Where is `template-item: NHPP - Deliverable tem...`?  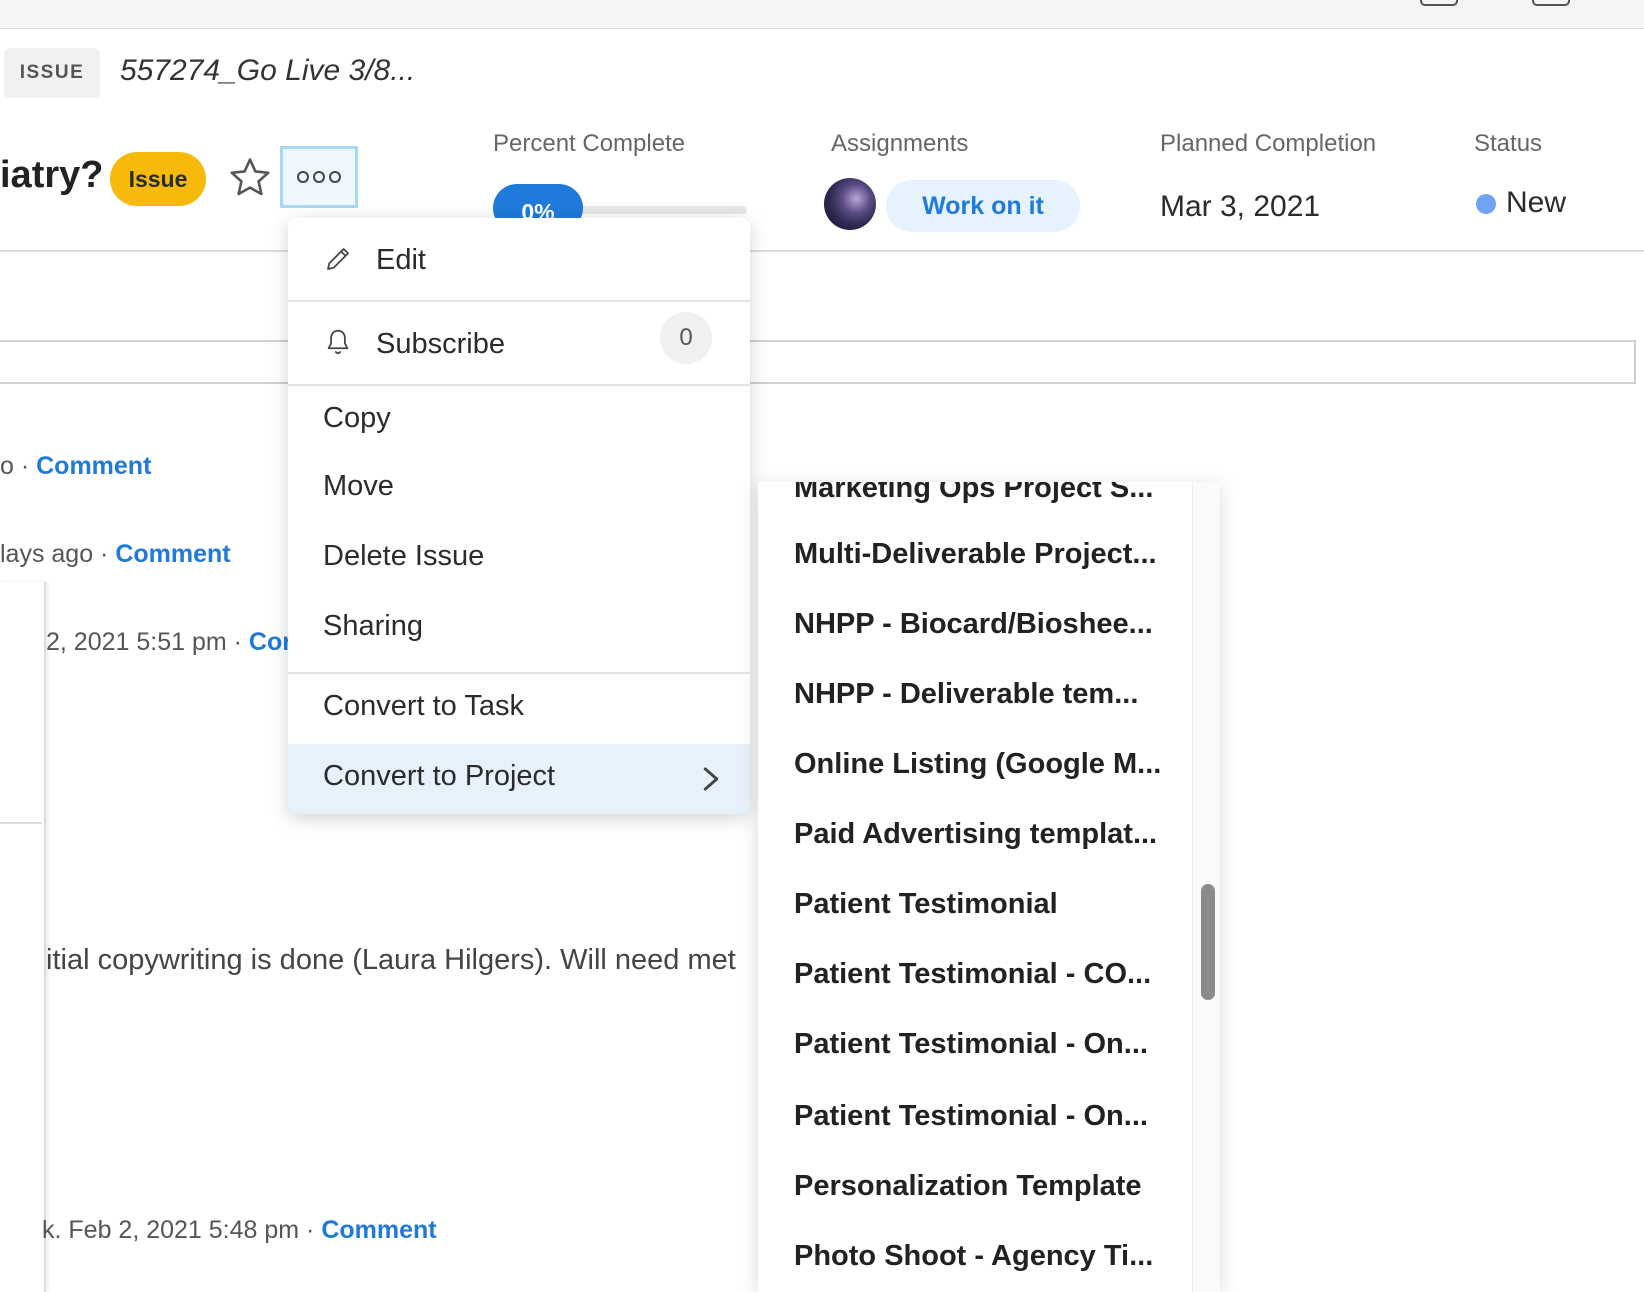 template-item: NHPP - Deliverable tem... is located at coordinates (966, 694).